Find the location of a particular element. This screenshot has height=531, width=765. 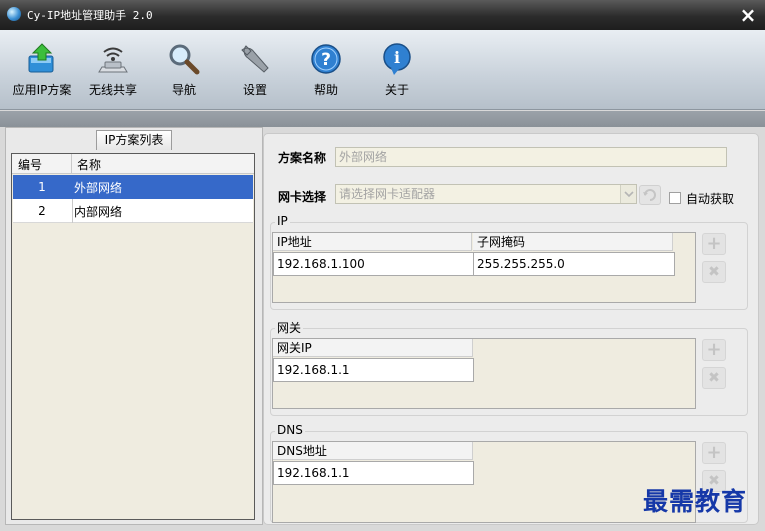

toolbar-navigation-label: 导航 is located at coordinates (183, 90).